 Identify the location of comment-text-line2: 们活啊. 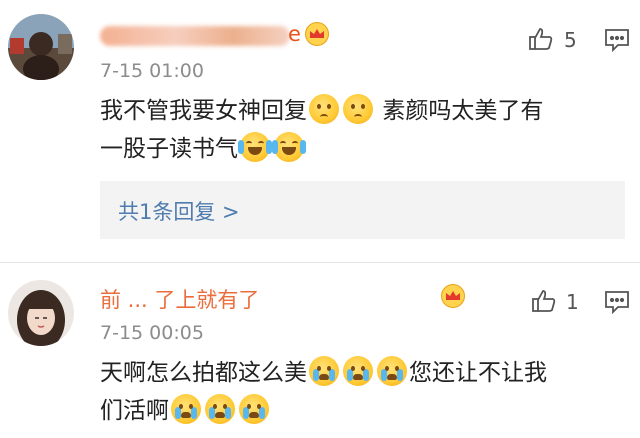
(134, 411).